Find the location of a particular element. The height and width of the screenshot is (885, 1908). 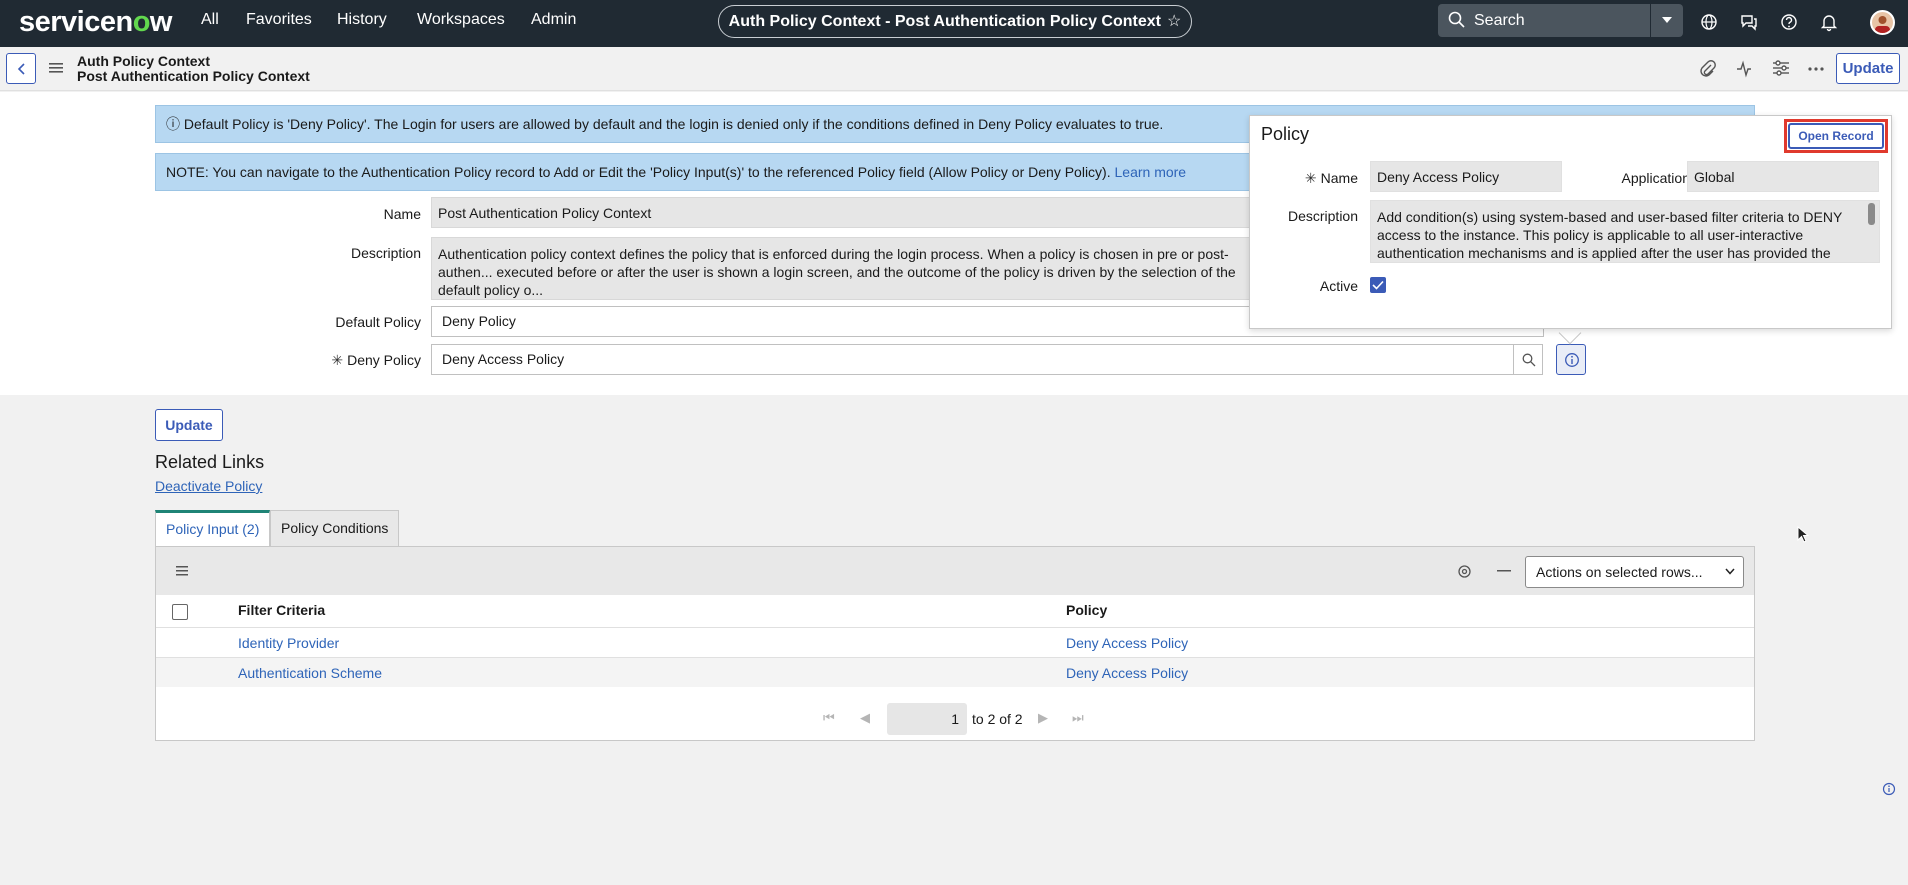

mouse-cursor-icon is located at coordinates (1803, 534).